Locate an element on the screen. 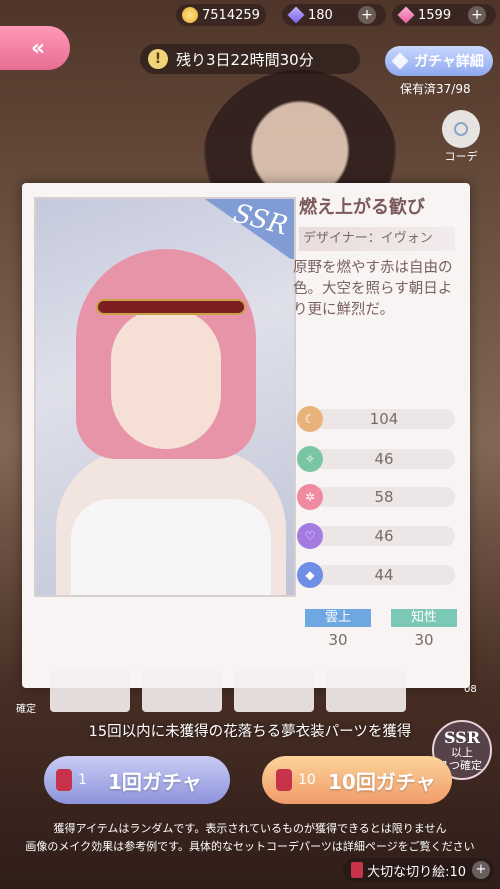  diamond-shape-icon is located at coordinates (400, 61).